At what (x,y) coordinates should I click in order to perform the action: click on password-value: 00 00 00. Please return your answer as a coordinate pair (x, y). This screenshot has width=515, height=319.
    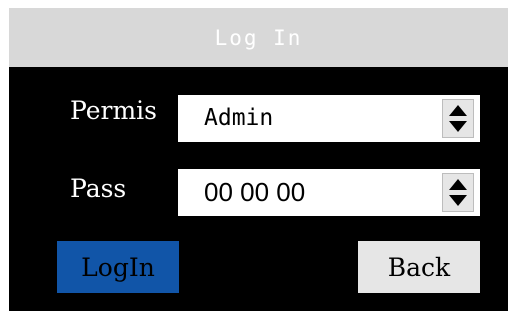
    Looking at the image, I should click on (255, 192).